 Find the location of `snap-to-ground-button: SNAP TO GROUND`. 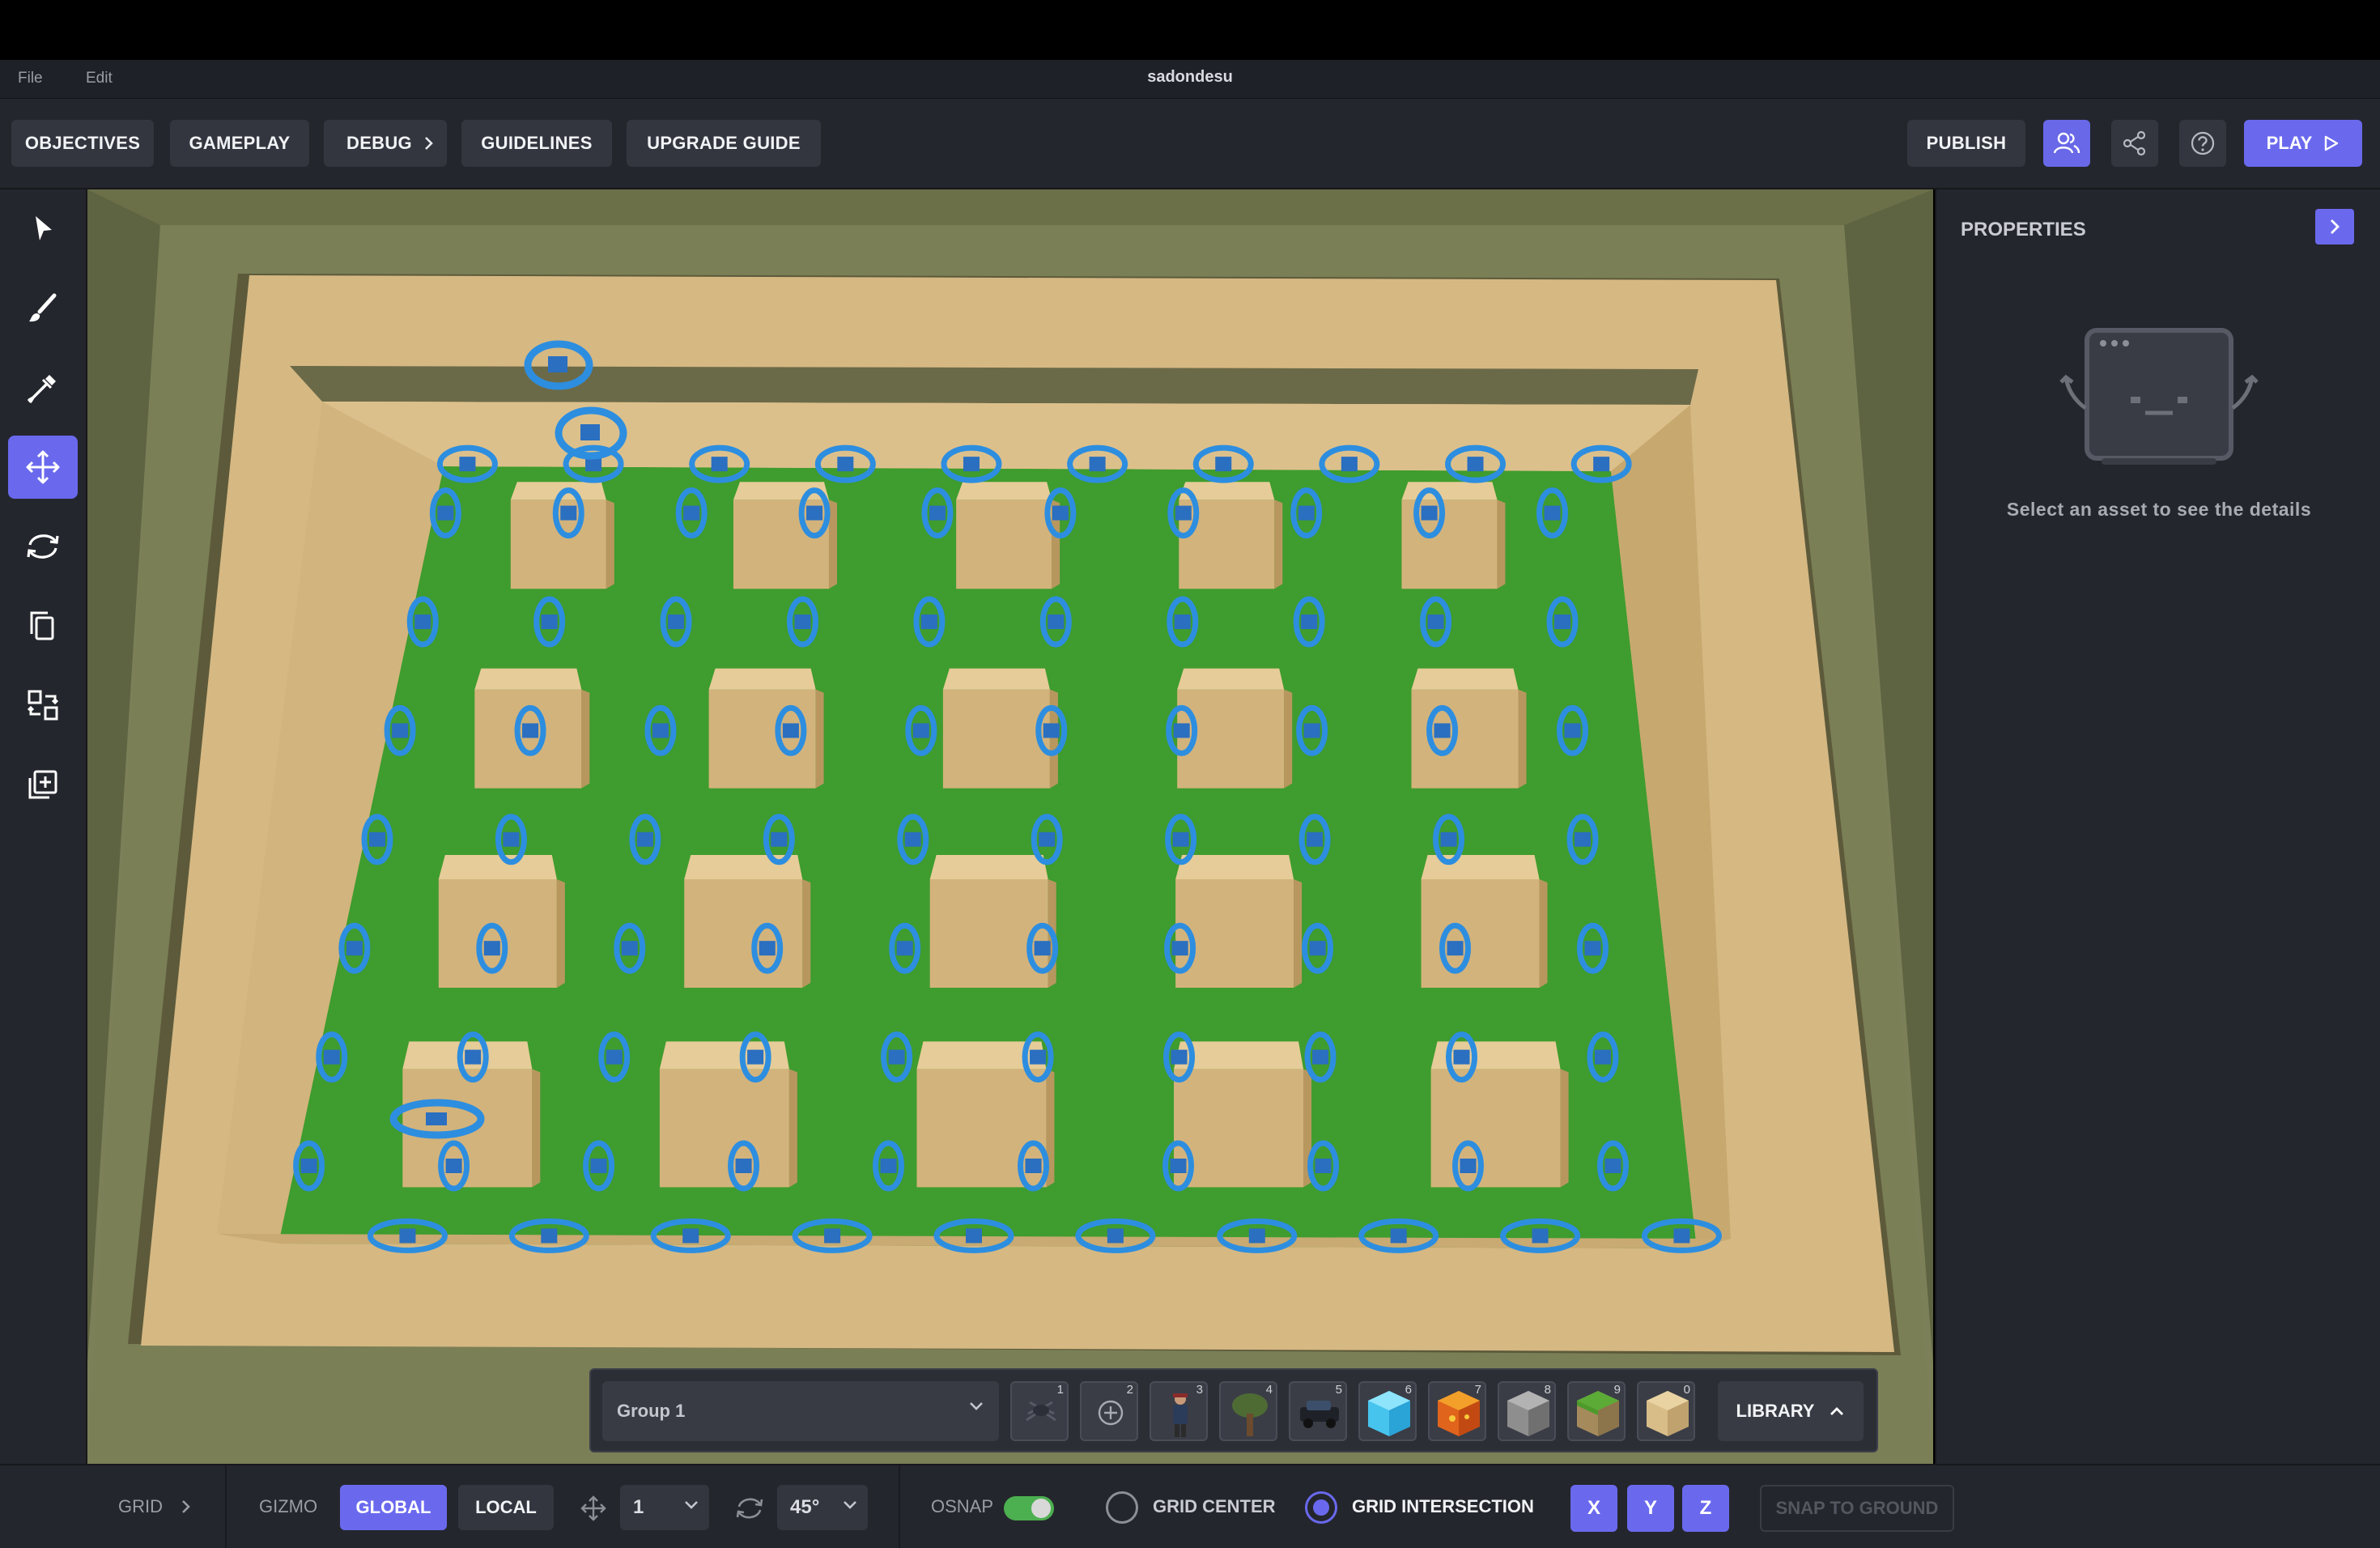

snap-to-ground-button: SNAP TO GROUND is located at coordinates (1857, 1509).